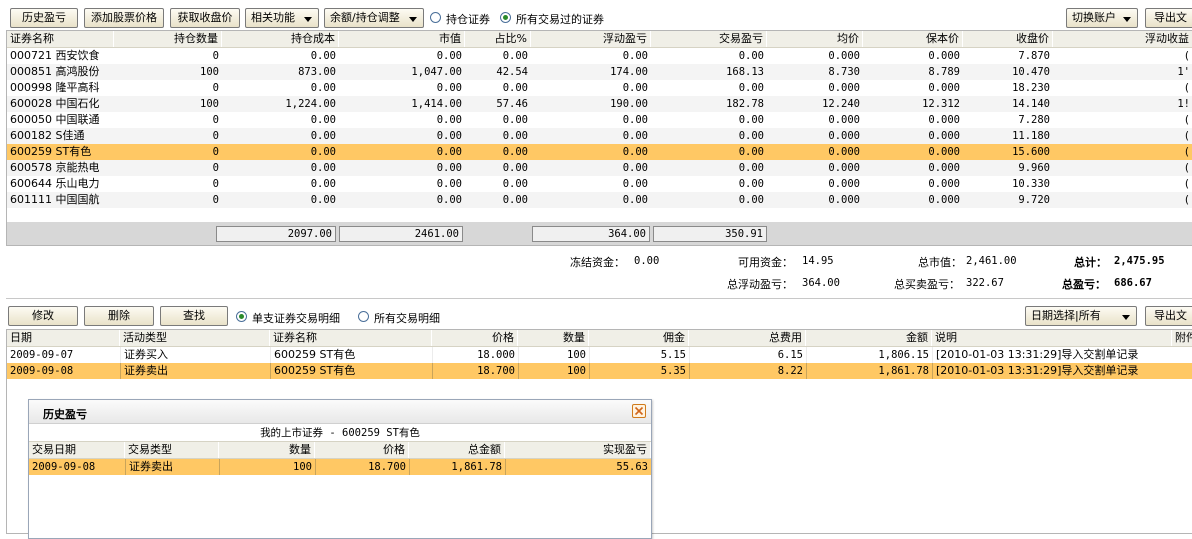 The height and width of the screenshot is (539, 1192). Describe the element at coordinates (124, 18) in the screenshot. I see `add-price-button: 添加股票价格` at that location.